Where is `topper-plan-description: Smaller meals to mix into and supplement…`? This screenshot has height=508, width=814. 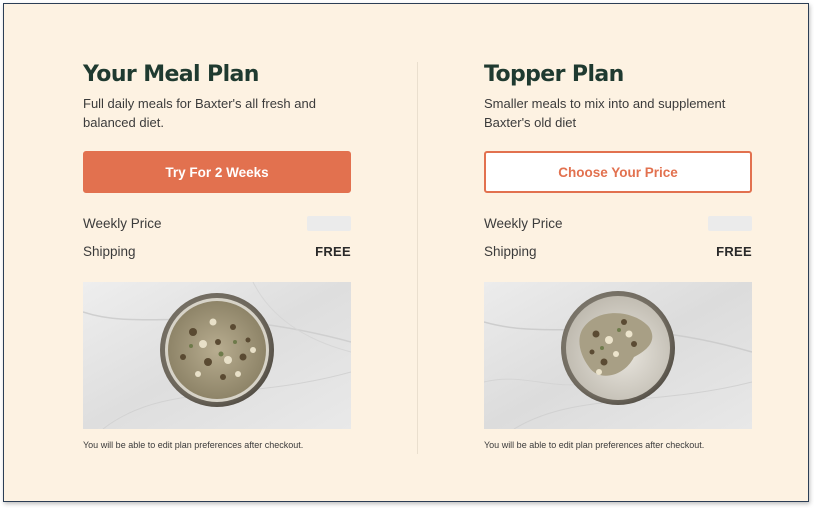
topper-plan-description: Smaller meals to mix into and supplement… is located at coordinates (605, 113).